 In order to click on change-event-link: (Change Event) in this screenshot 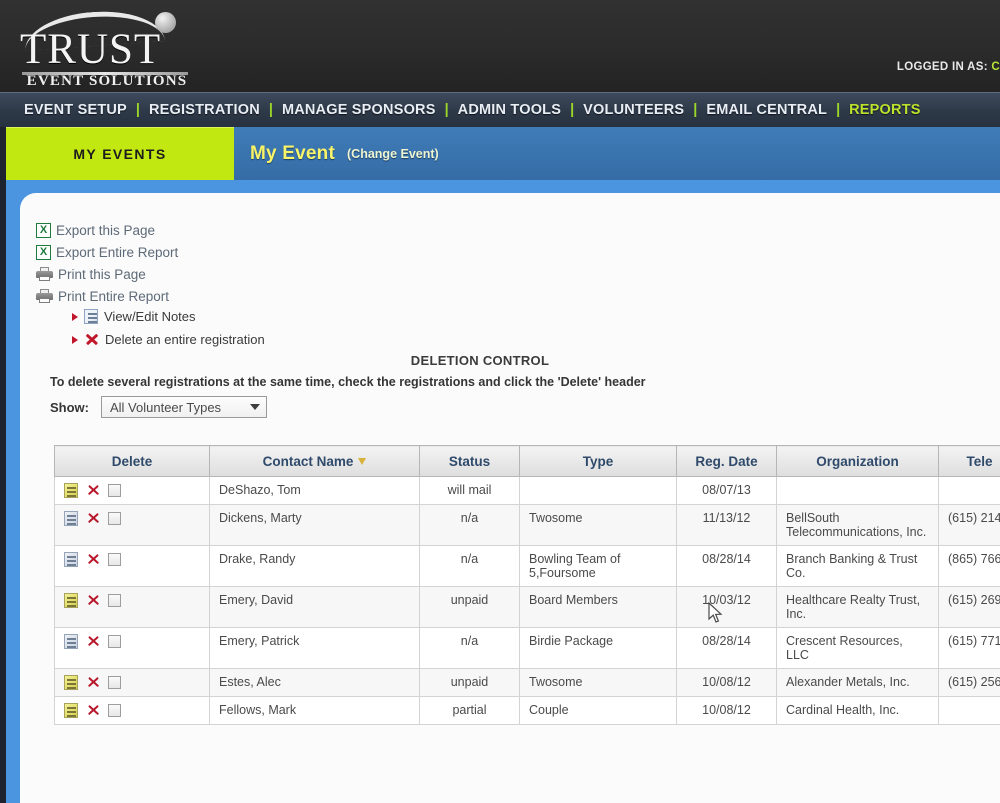, I will do `click(393, 154)`.